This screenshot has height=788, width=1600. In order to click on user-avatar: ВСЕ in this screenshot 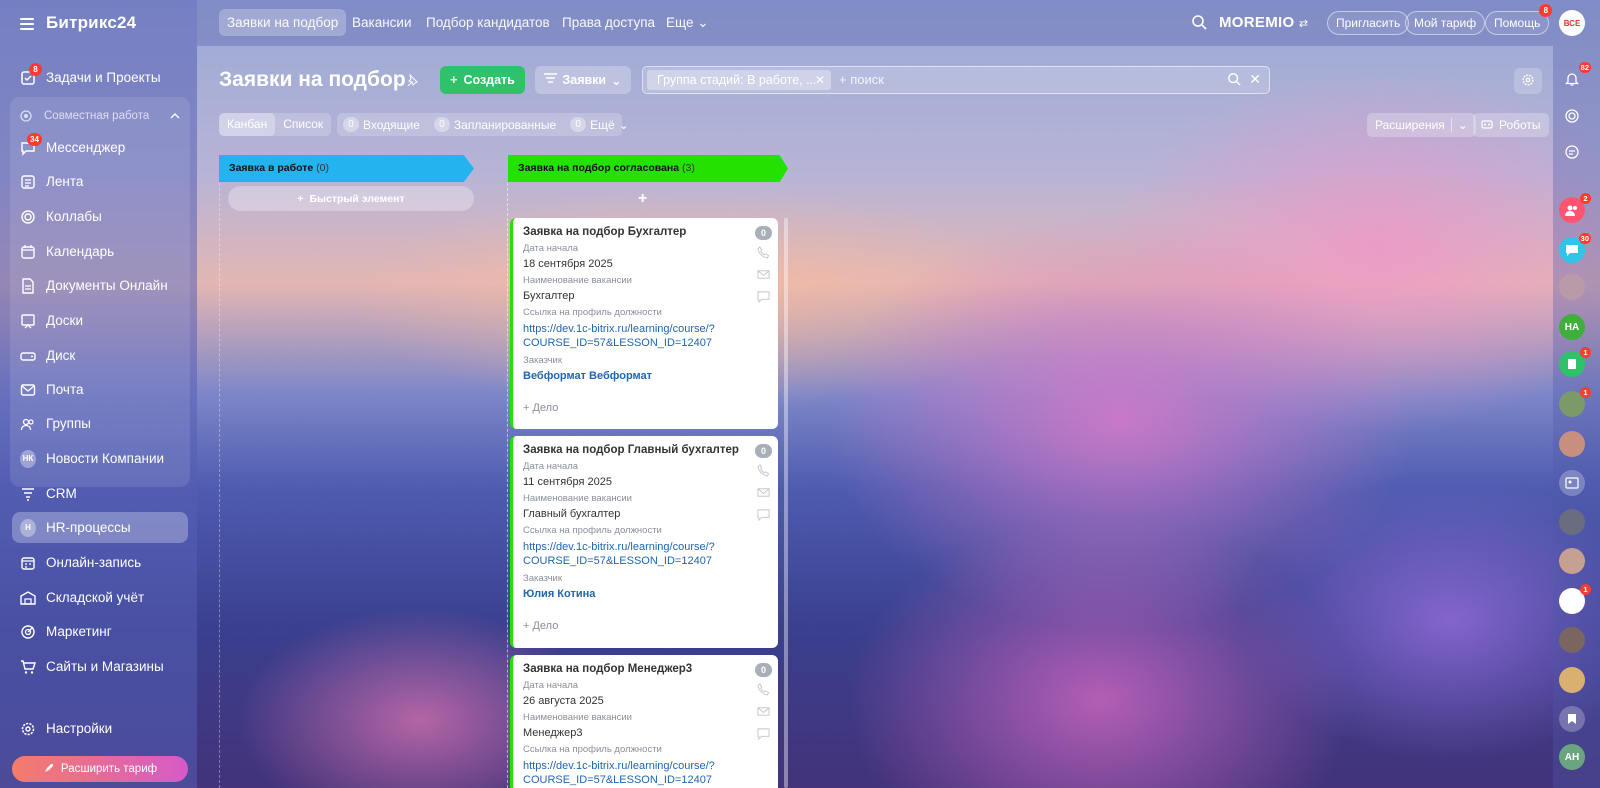, I will do `click(1572, 23)`.